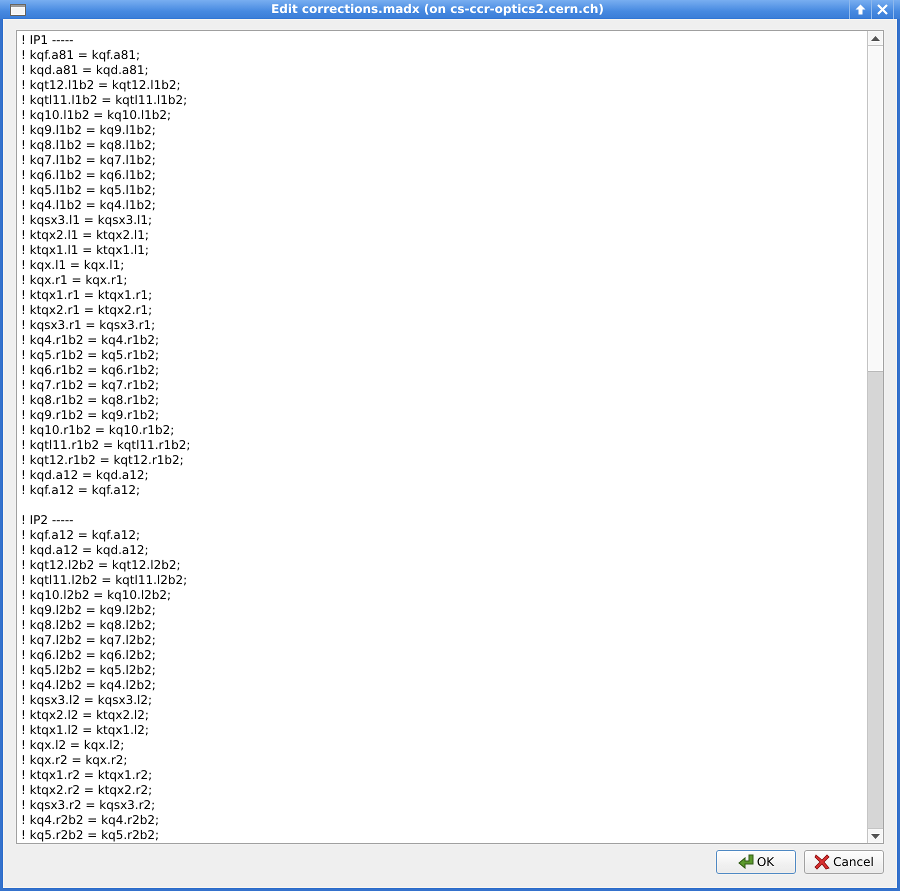  What do you see at coordinates (90, 370) in the screenshot?
I see `code-line: ! kq6.r1b2 = kq6.r1b2;` at bounding box center [90, 370].